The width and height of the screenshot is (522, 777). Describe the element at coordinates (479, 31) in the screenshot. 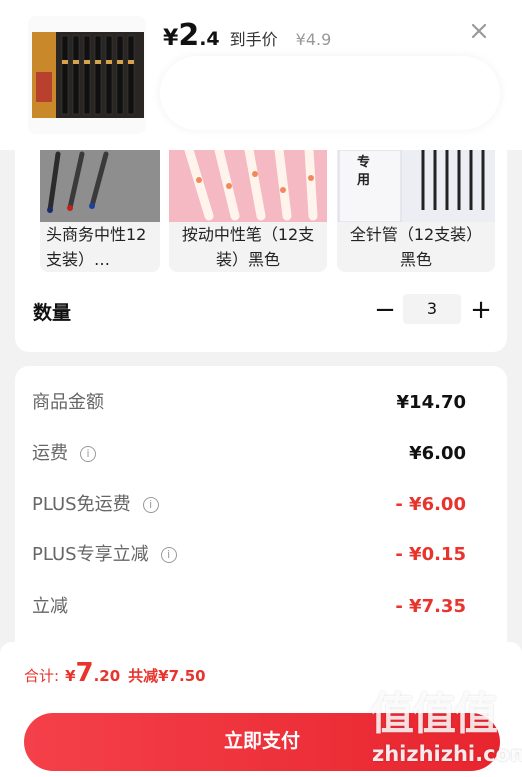

I see `close-icon` at that location.